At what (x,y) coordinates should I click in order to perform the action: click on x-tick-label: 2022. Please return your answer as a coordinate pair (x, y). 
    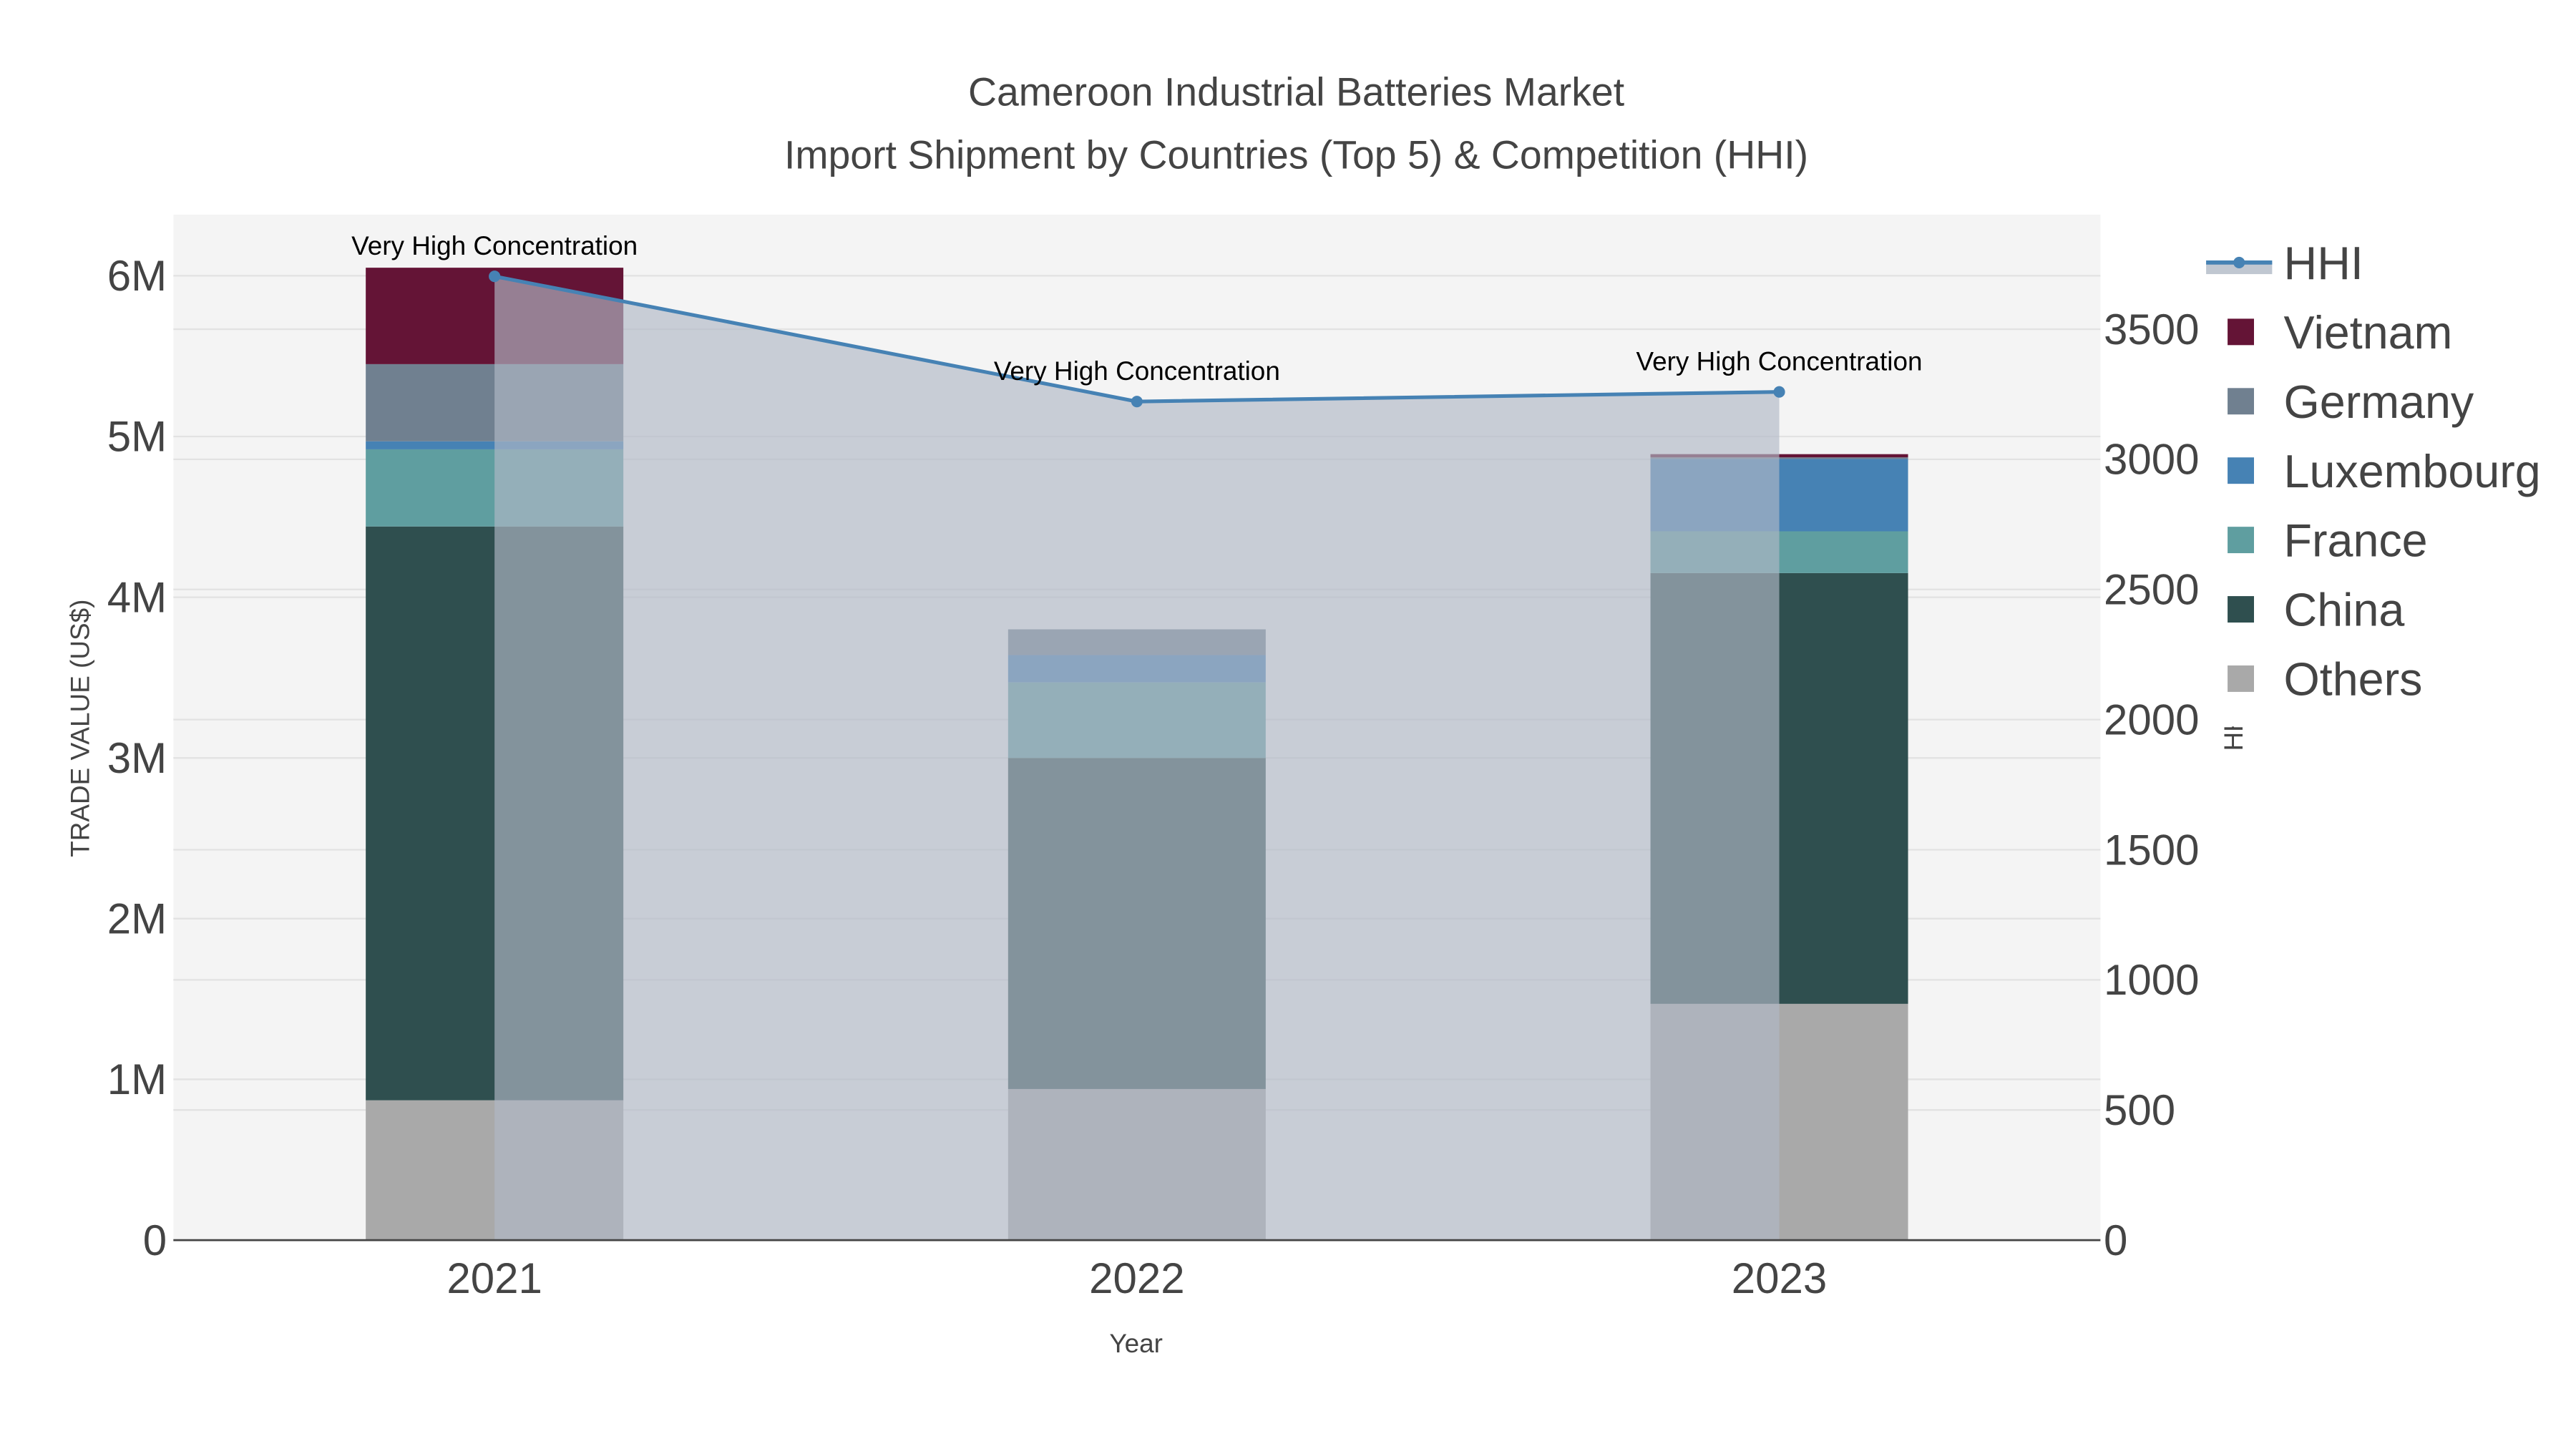
    Looking at the image, I should click on (1136, 1278).